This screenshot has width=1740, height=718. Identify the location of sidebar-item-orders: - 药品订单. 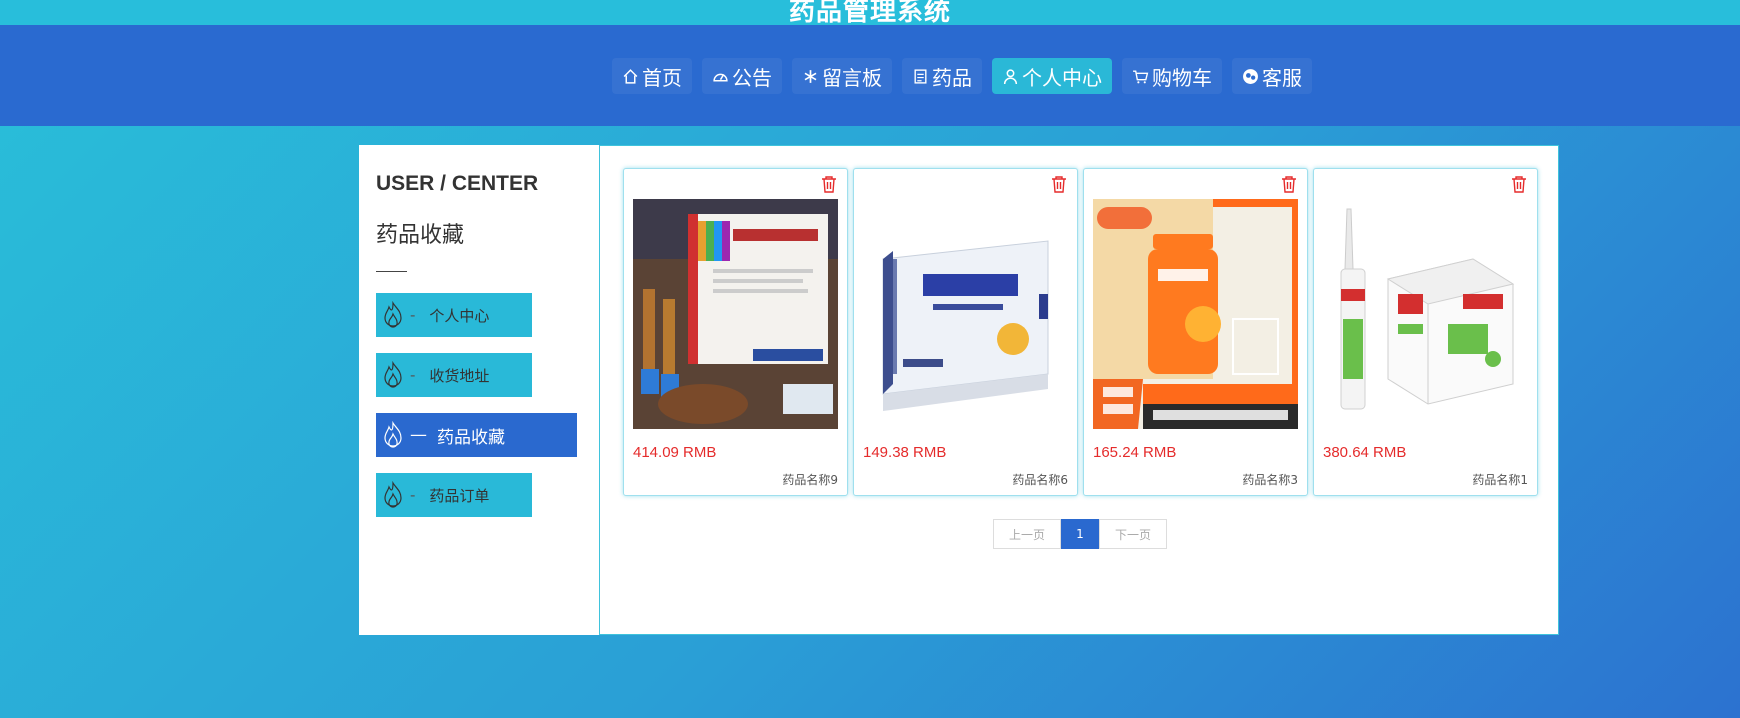
(454, 495).